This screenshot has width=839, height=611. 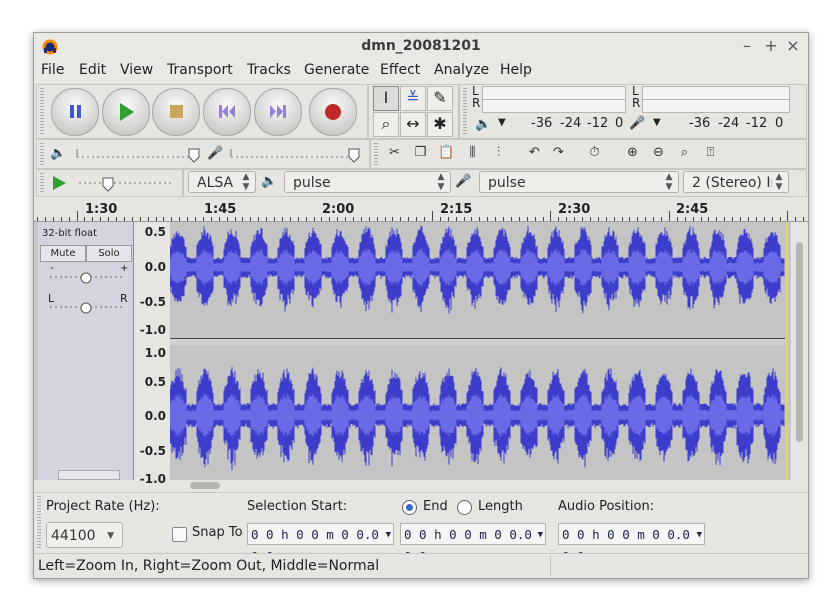 I want to click on horizontal-scrollbar, so click(x=480, y=486).